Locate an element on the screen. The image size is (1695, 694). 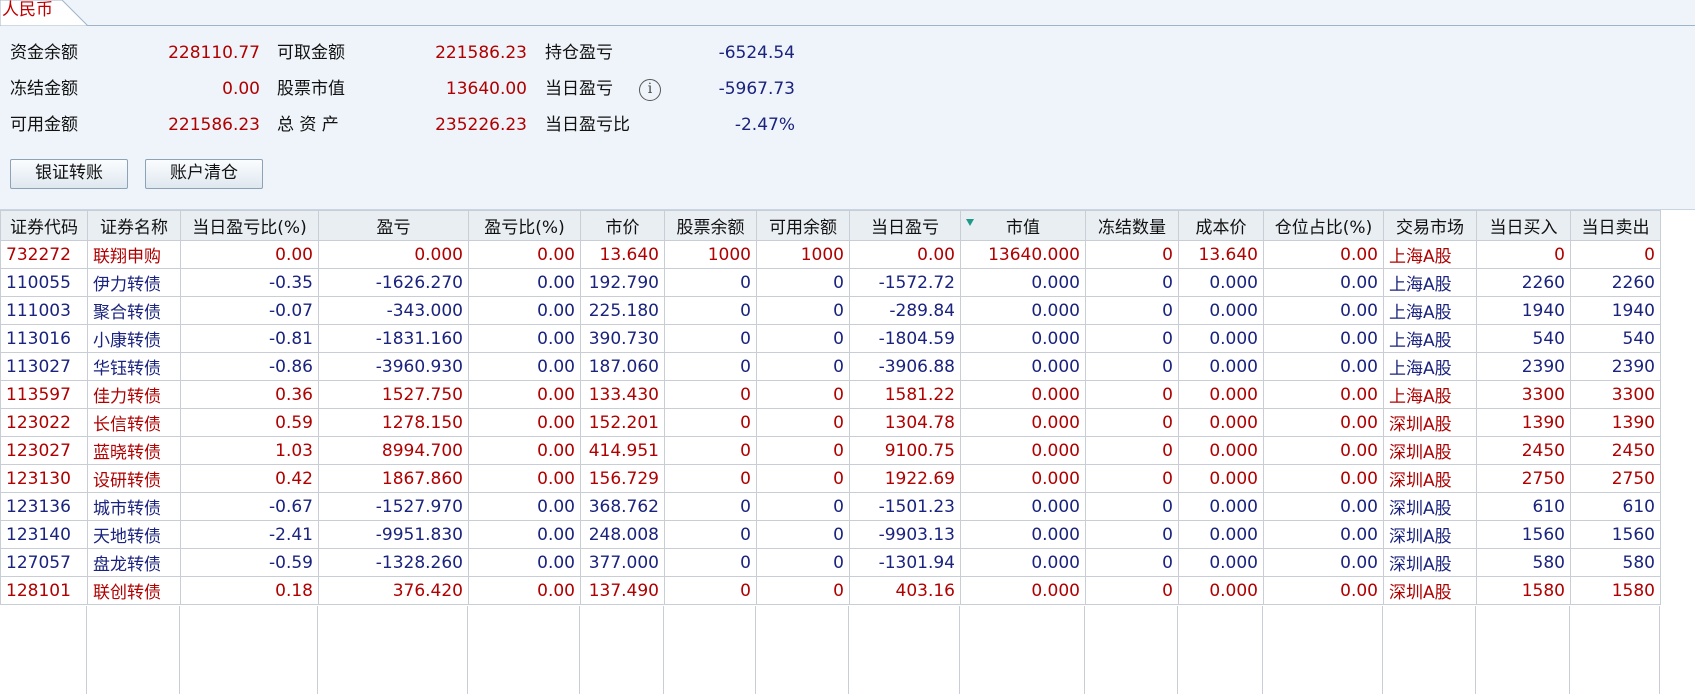
bank-transfer-button: 银证转账 is located at coordinates (69, 174).